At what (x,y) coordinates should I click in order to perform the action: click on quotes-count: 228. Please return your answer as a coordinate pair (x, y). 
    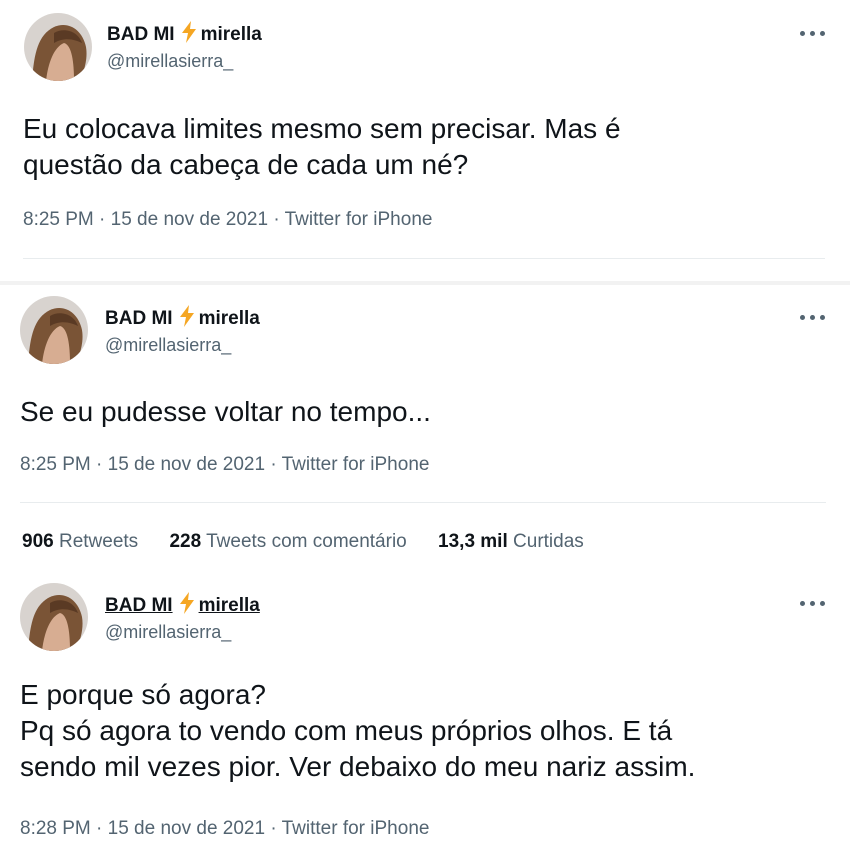
    Looking at the image, I should click on (185, 541).